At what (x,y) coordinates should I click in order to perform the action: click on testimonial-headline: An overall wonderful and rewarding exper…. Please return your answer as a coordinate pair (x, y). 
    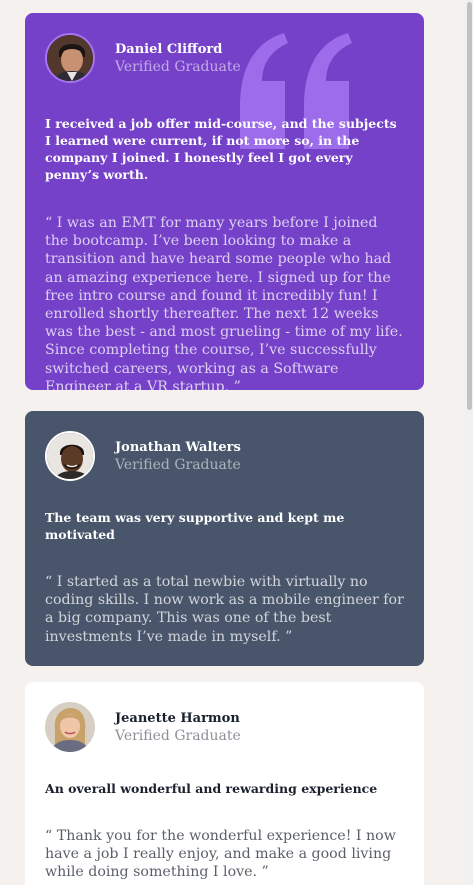
    Looking at the image, I should click on (211, 788).